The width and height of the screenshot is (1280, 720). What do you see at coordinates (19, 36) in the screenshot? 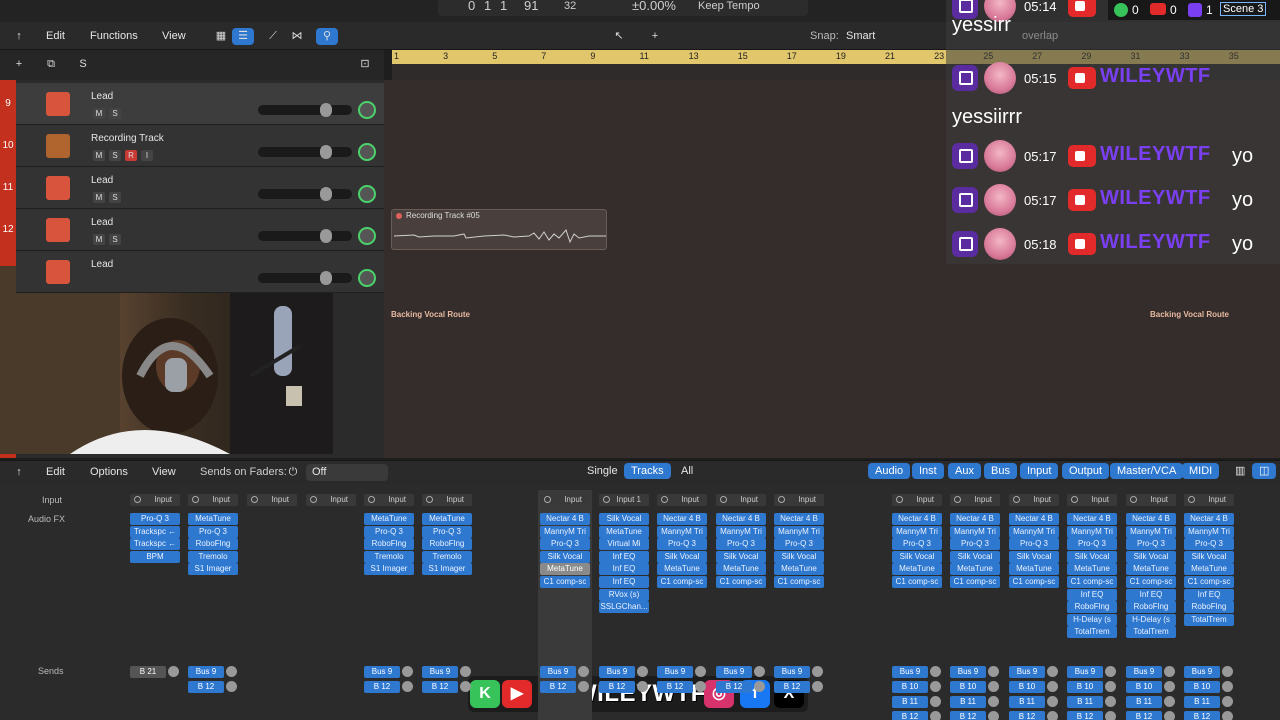
I see `up-arrow-icon: ↑` at bounding box center [19, 36].